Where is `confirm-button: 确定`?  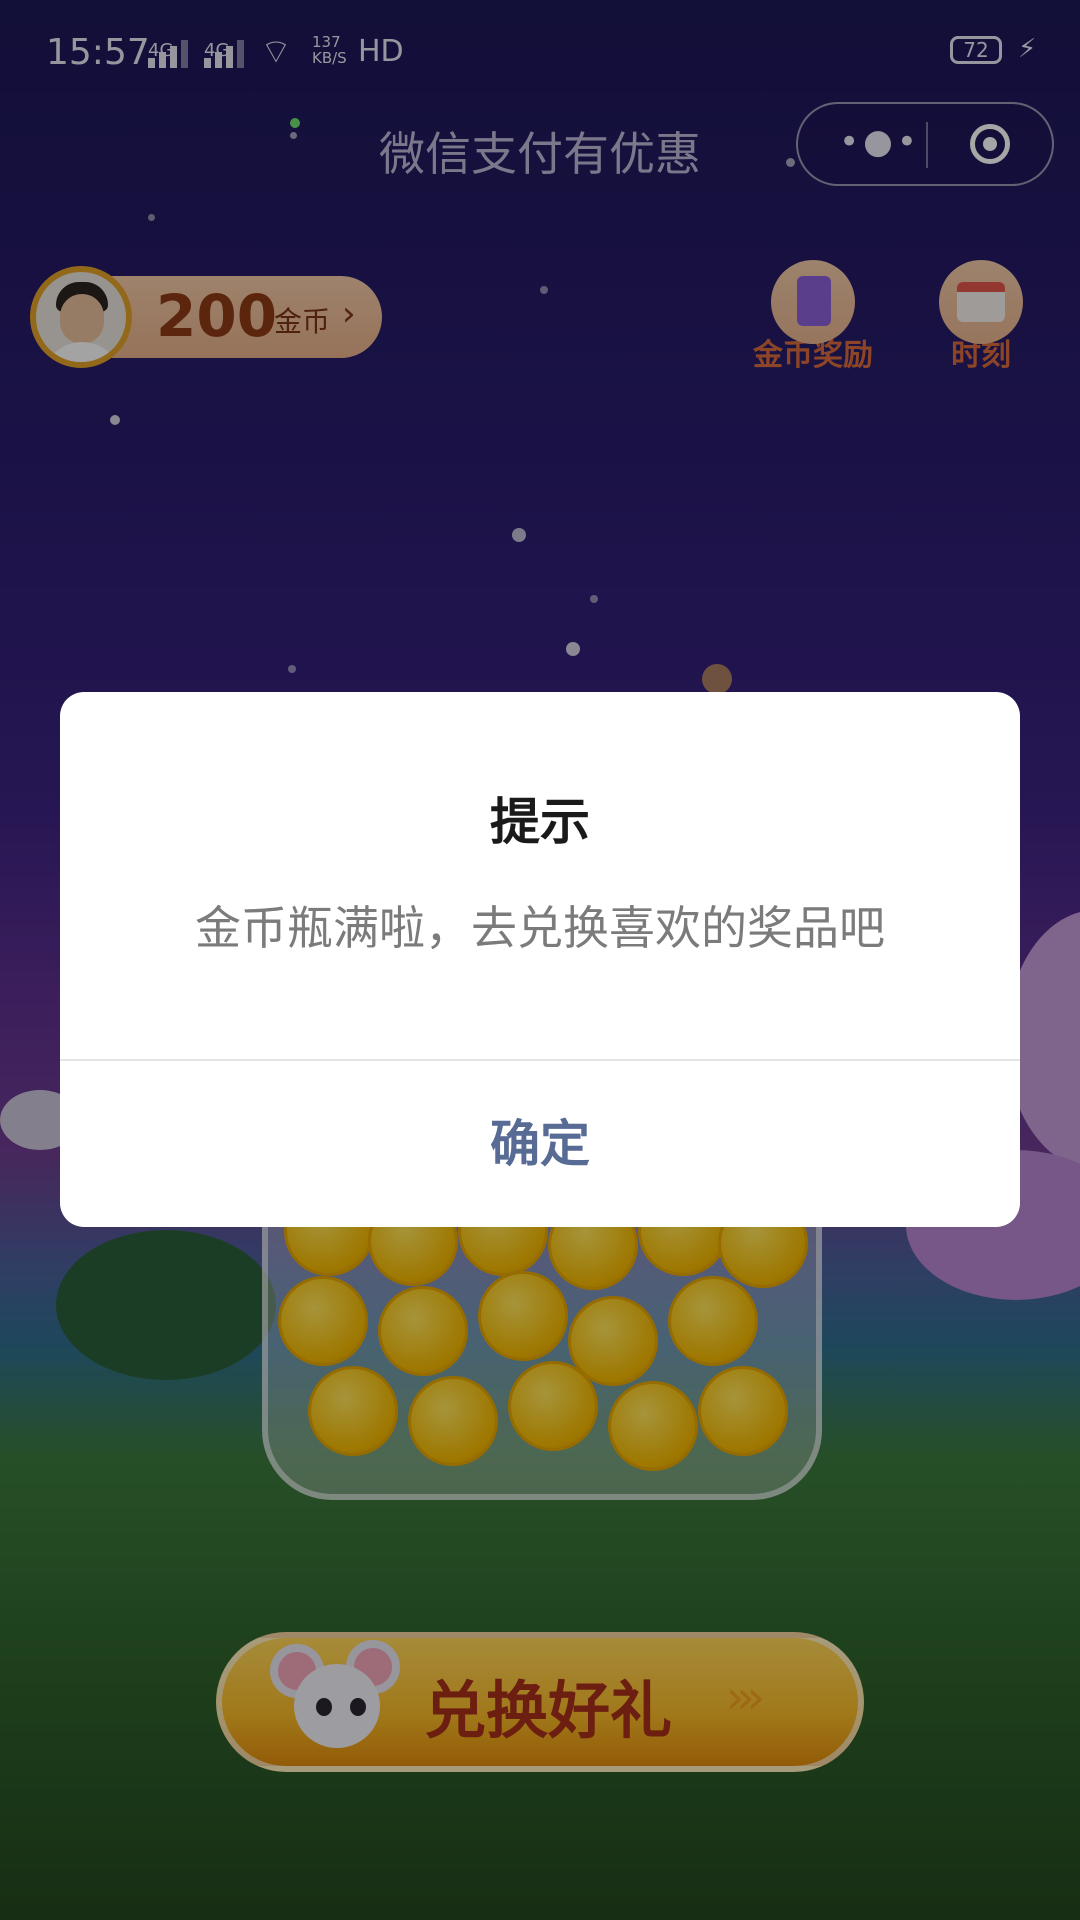
confirm-button: 确定 is located at coordinates (540, 1144).